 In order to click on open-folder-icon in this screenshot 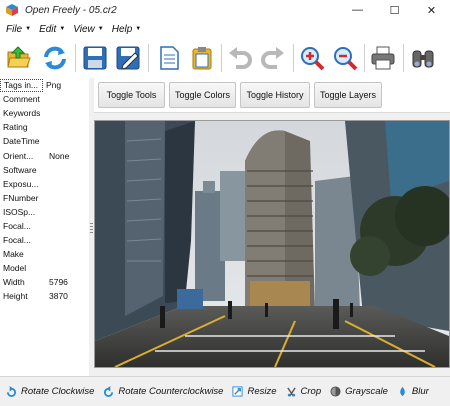, I will do `click(19, 57)`.